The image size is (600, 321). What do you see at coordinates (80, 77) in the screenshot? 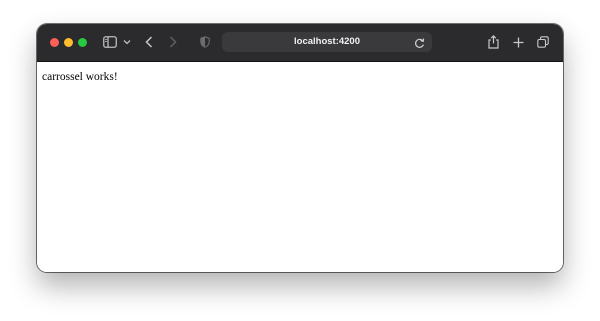
I see `page-body-text: carrossel works!` at bounding box center [80, 77].